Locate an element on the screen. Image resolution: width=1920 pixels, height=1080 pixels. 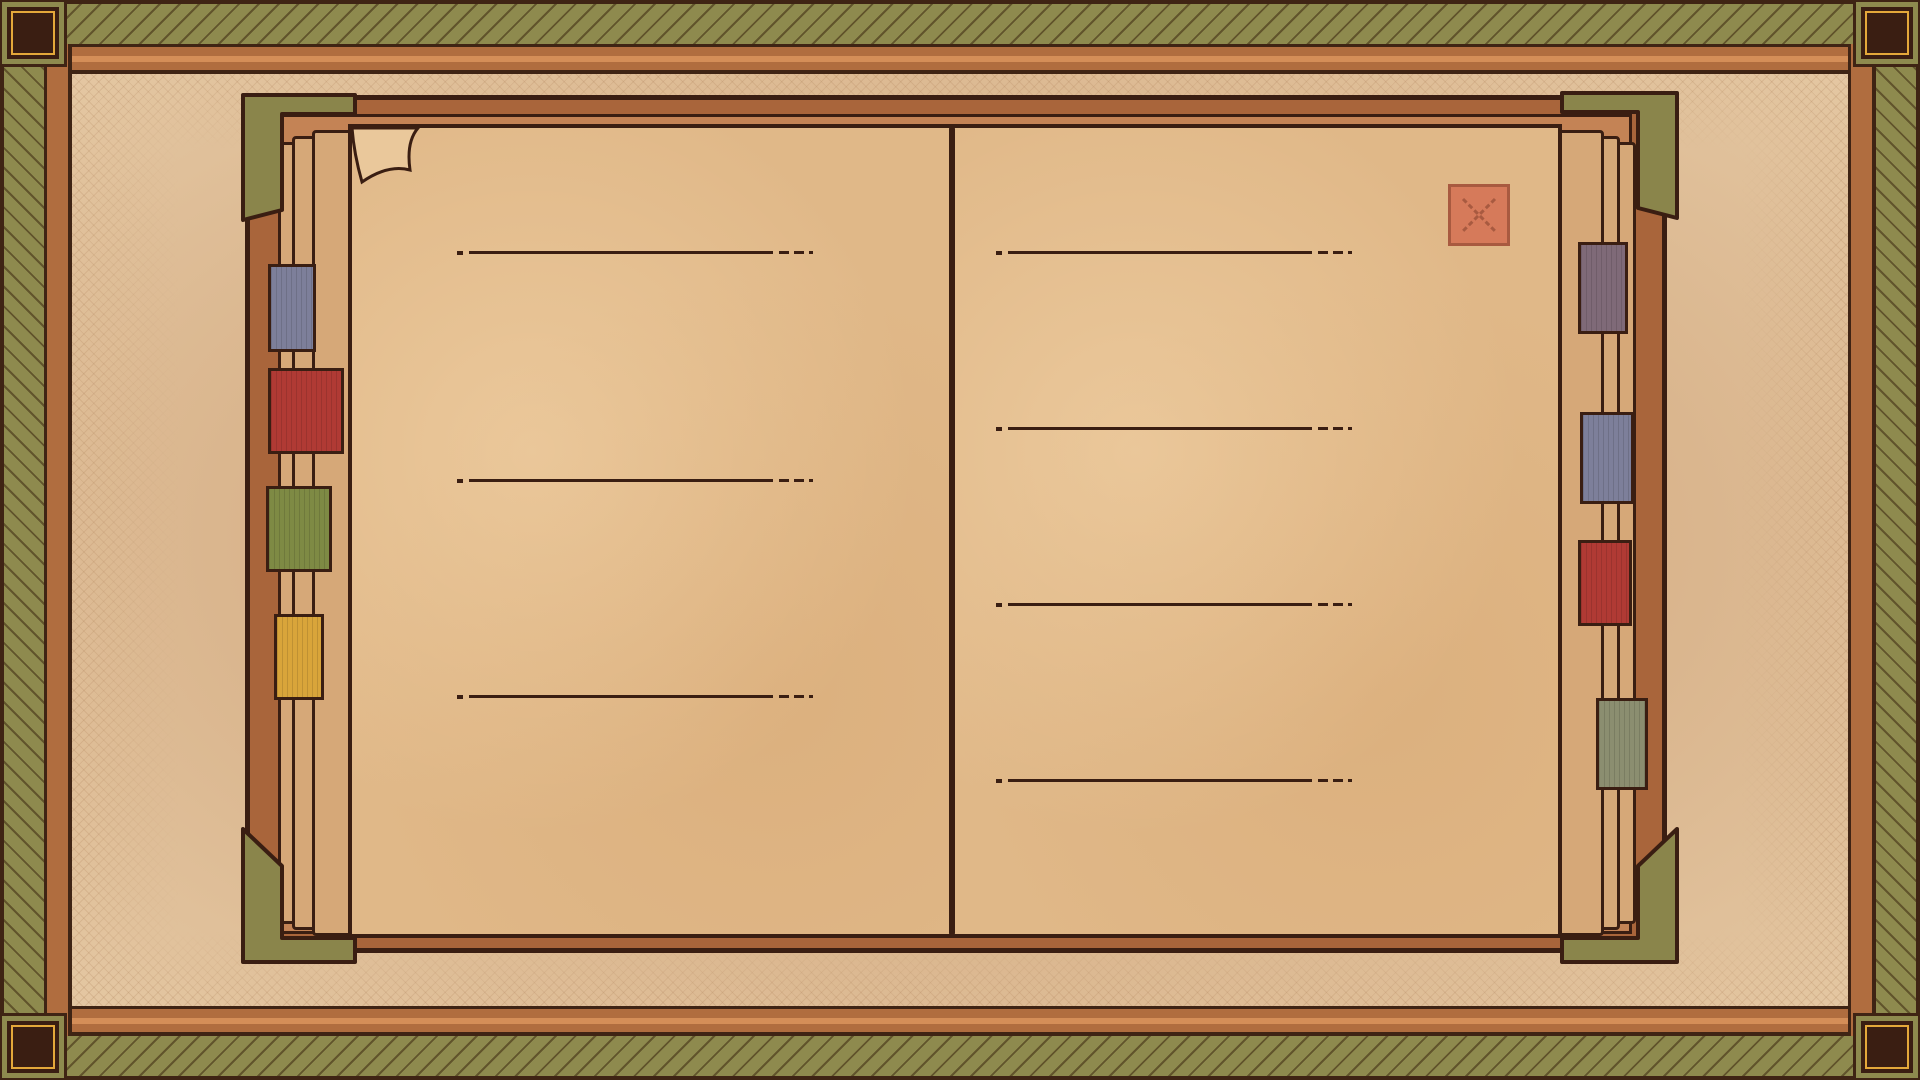
book-spine is located at coordinates (952, 531).